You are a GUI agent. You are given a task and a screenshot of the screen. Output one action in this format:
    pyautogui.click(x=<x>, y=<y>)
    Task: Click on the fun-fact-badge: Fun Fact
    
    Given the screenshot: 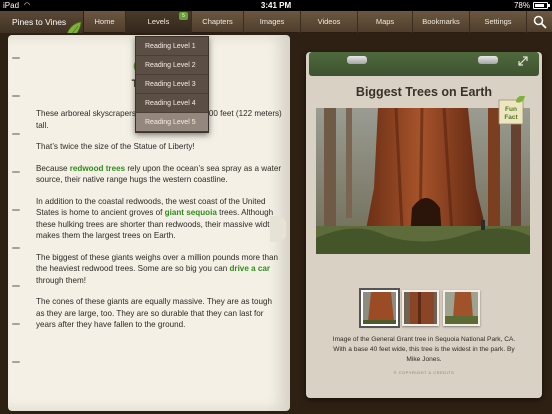 What is the action you would take?
    pyautogui.click(x=511, y=110)
    